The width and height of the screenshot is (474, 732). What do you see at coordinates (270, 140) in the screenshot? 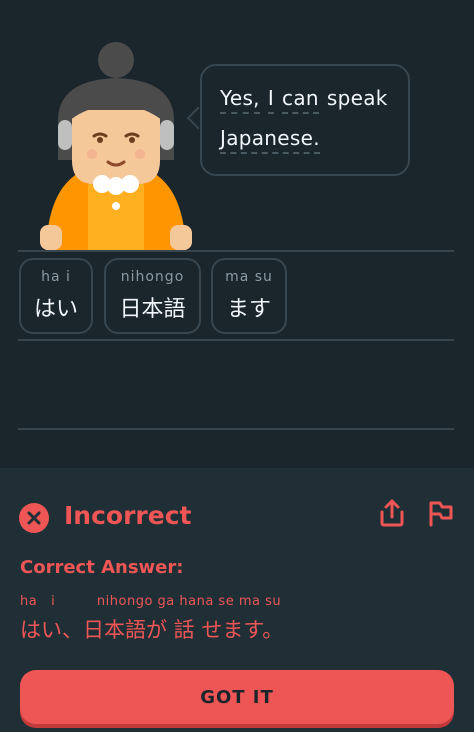
I see `prompt-word: Japanese.` at bounding box center [270, 140].